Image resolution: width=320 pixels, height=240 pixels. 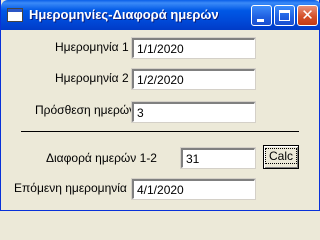 What do you see at coordinates (92, 78) in the screenshot?
I see `date2-label: Ημερομηνία 2` at bounding box center [92, 78].